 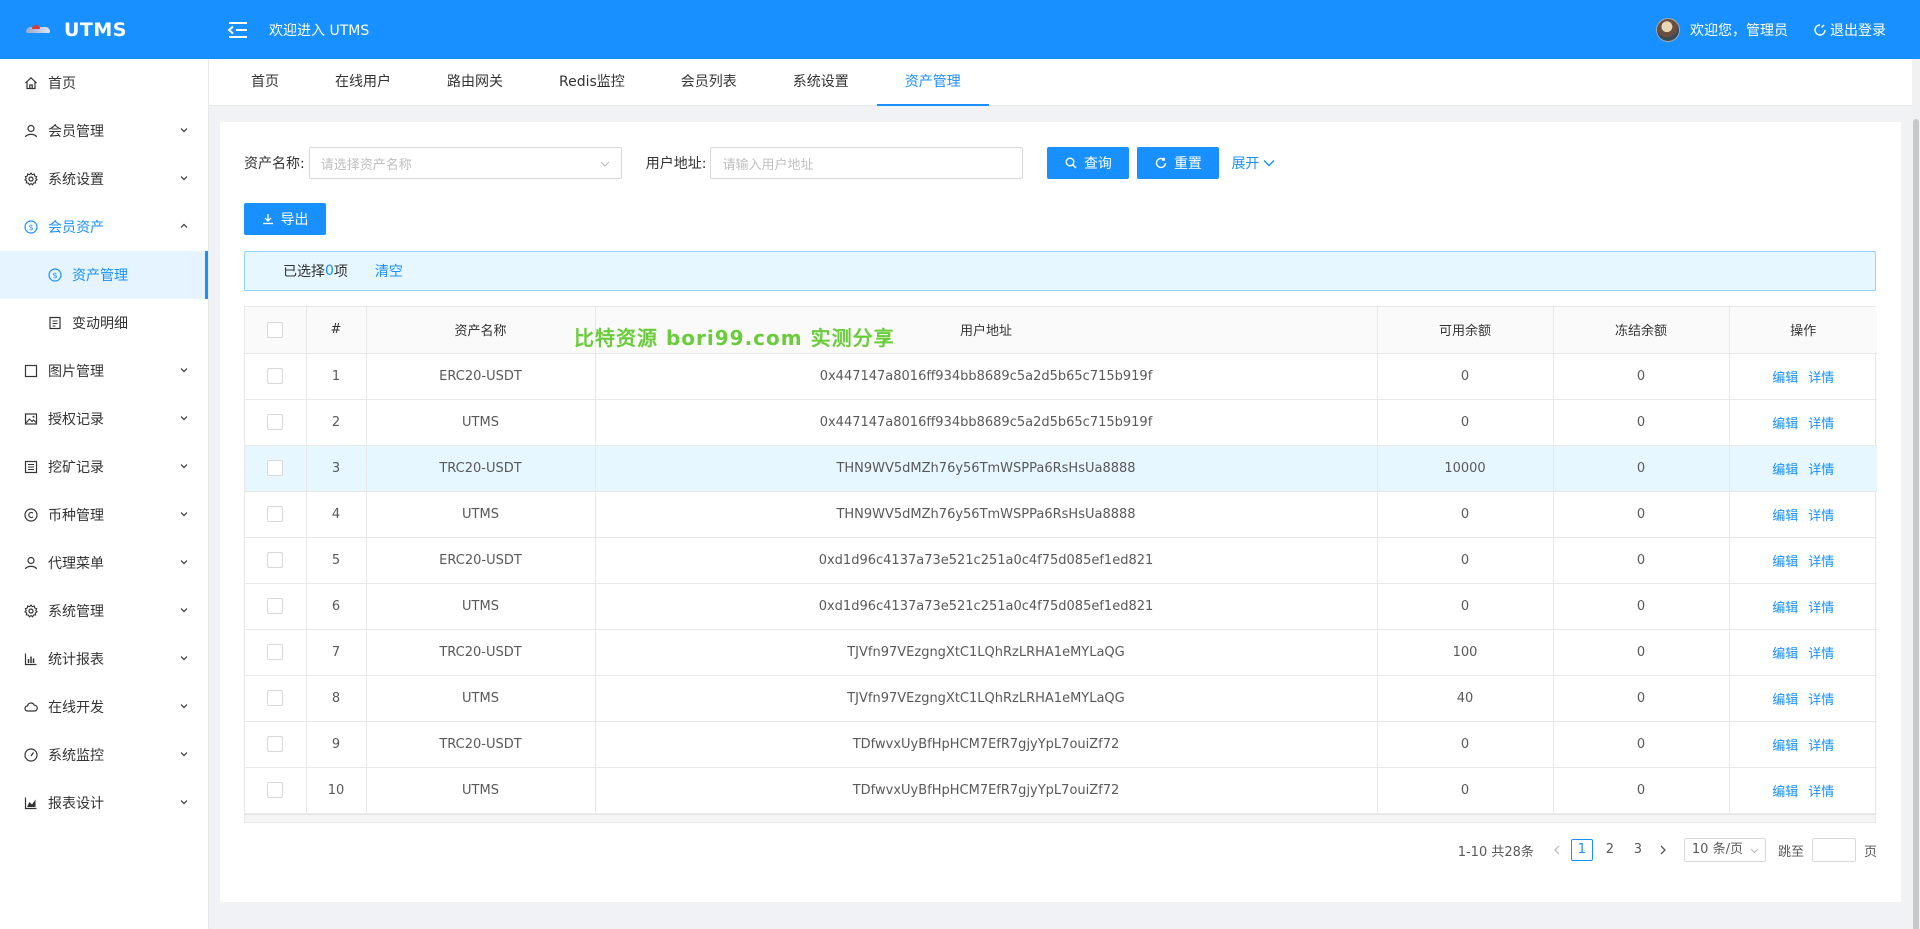 What do you see at coordinates (481, 422) in the screenshot?
I see `asset-name-cell: UTMS` at bounding box center [481, 422].